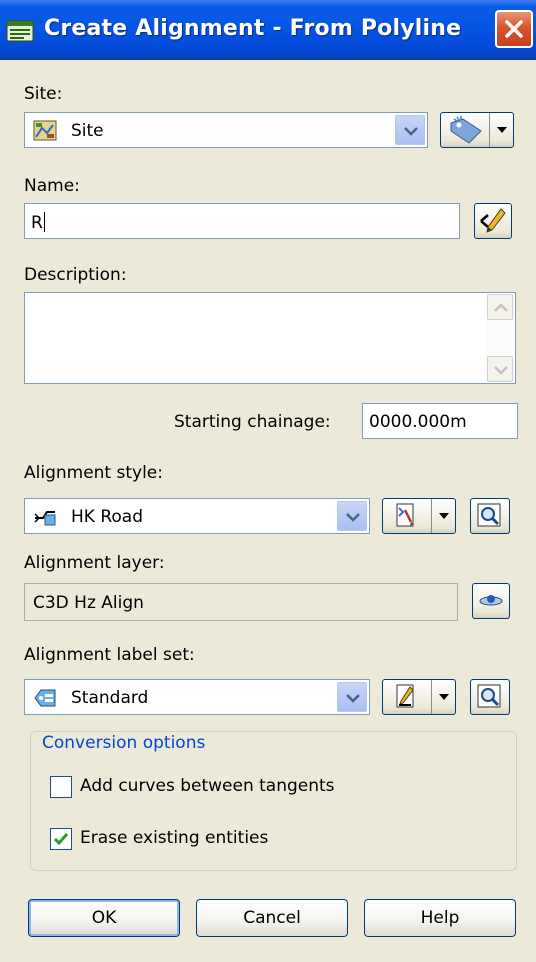 This screenshot has width=536, height=962. I want to click on alignment-layer-field: C3D Hz Align, so click(241, 602).